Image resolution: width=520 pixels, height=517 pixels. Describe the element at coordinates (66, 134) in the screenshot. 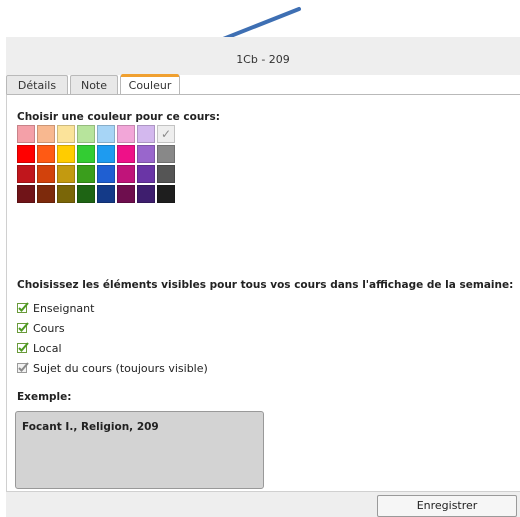

I see `colour-swatch-r1-c3` at that location.